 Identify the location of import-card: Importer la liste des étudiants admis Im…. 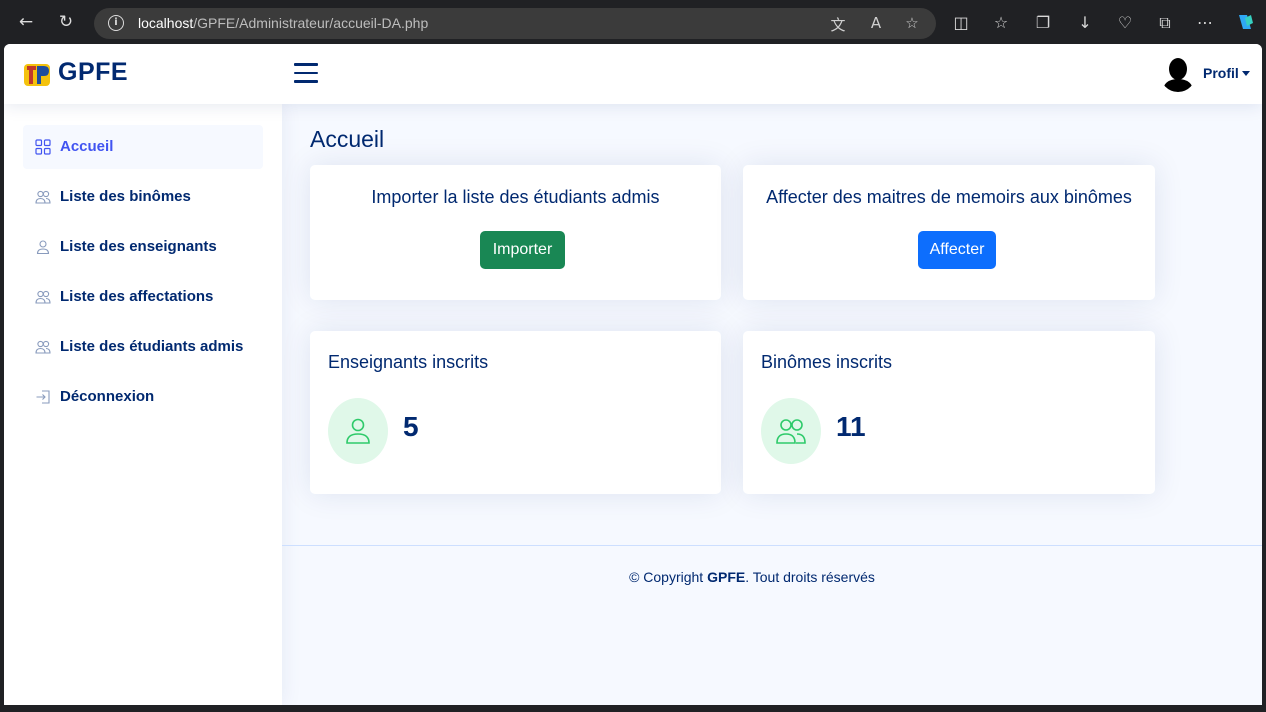
(515, 232).